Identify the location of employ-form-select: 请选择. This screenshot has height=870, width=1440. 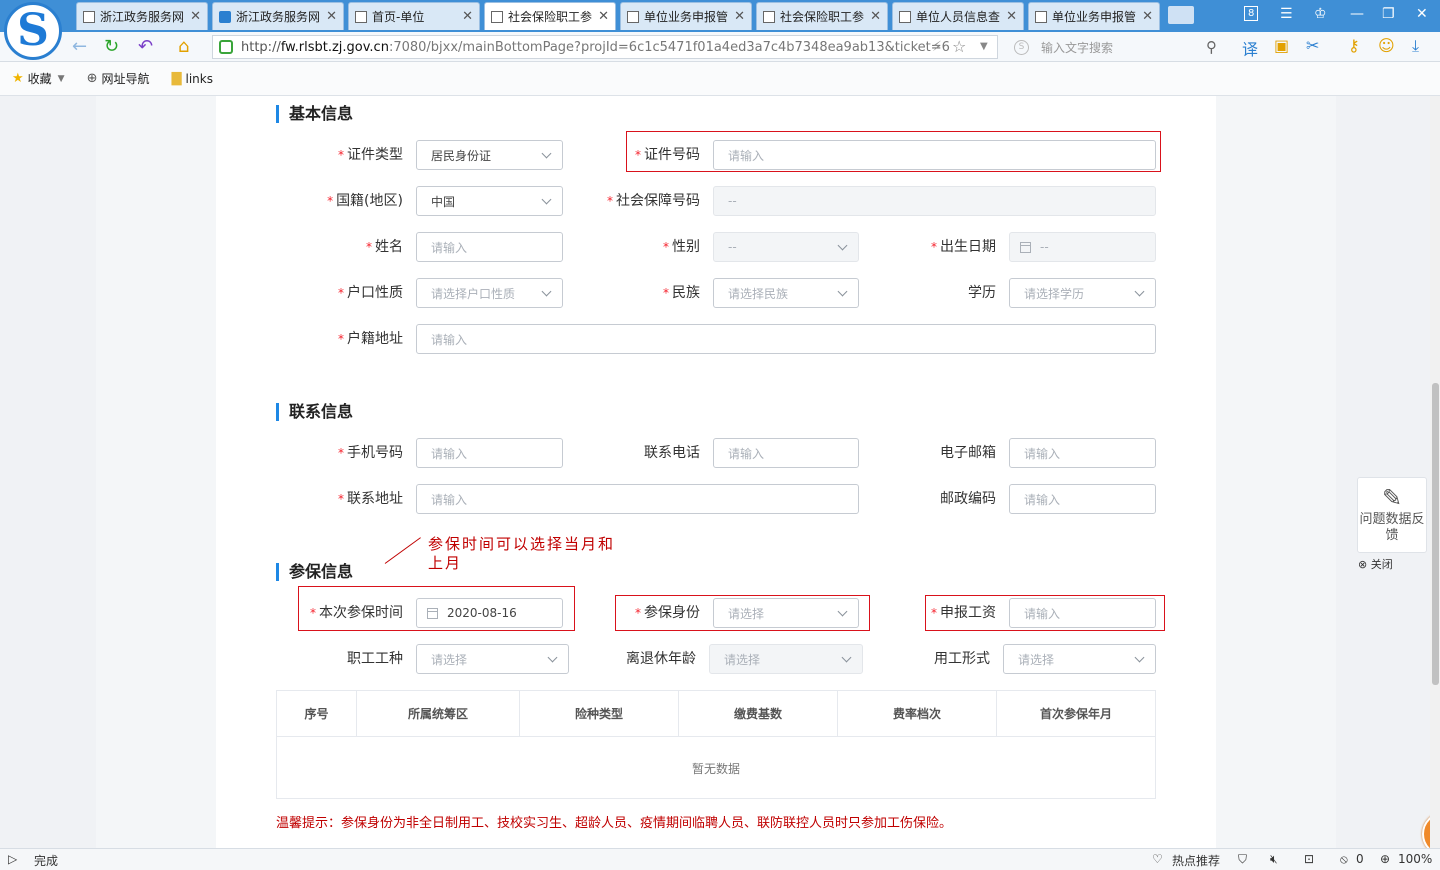
(1079, 659).